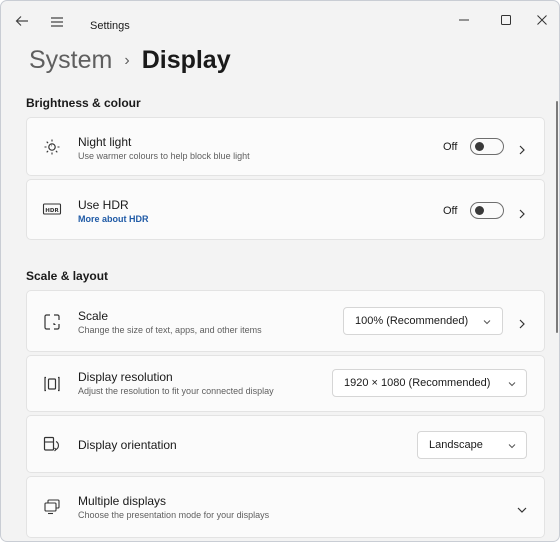 The image size is (560, 542). Describe the element at coordinates (57, 21) in the screenshot. I see `hamburger-menu-icon` at that location.